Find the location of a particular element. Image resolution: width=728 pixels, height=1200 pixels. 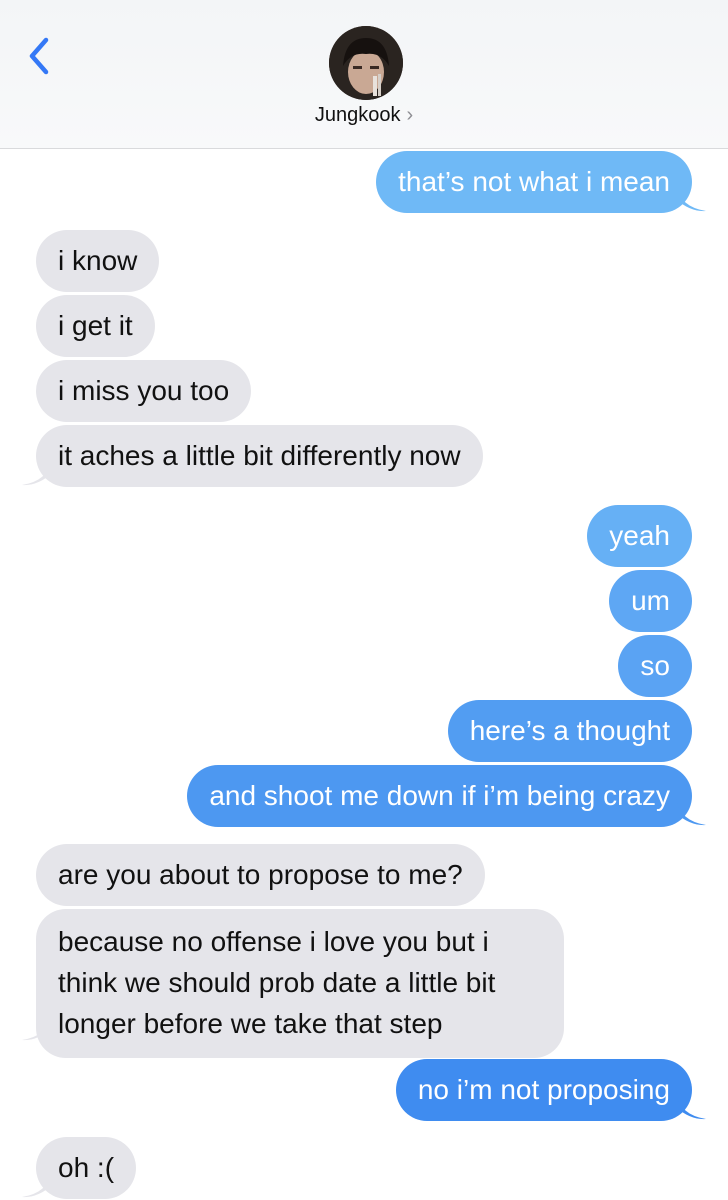

message-text: so is located at coordinates (655, 665).